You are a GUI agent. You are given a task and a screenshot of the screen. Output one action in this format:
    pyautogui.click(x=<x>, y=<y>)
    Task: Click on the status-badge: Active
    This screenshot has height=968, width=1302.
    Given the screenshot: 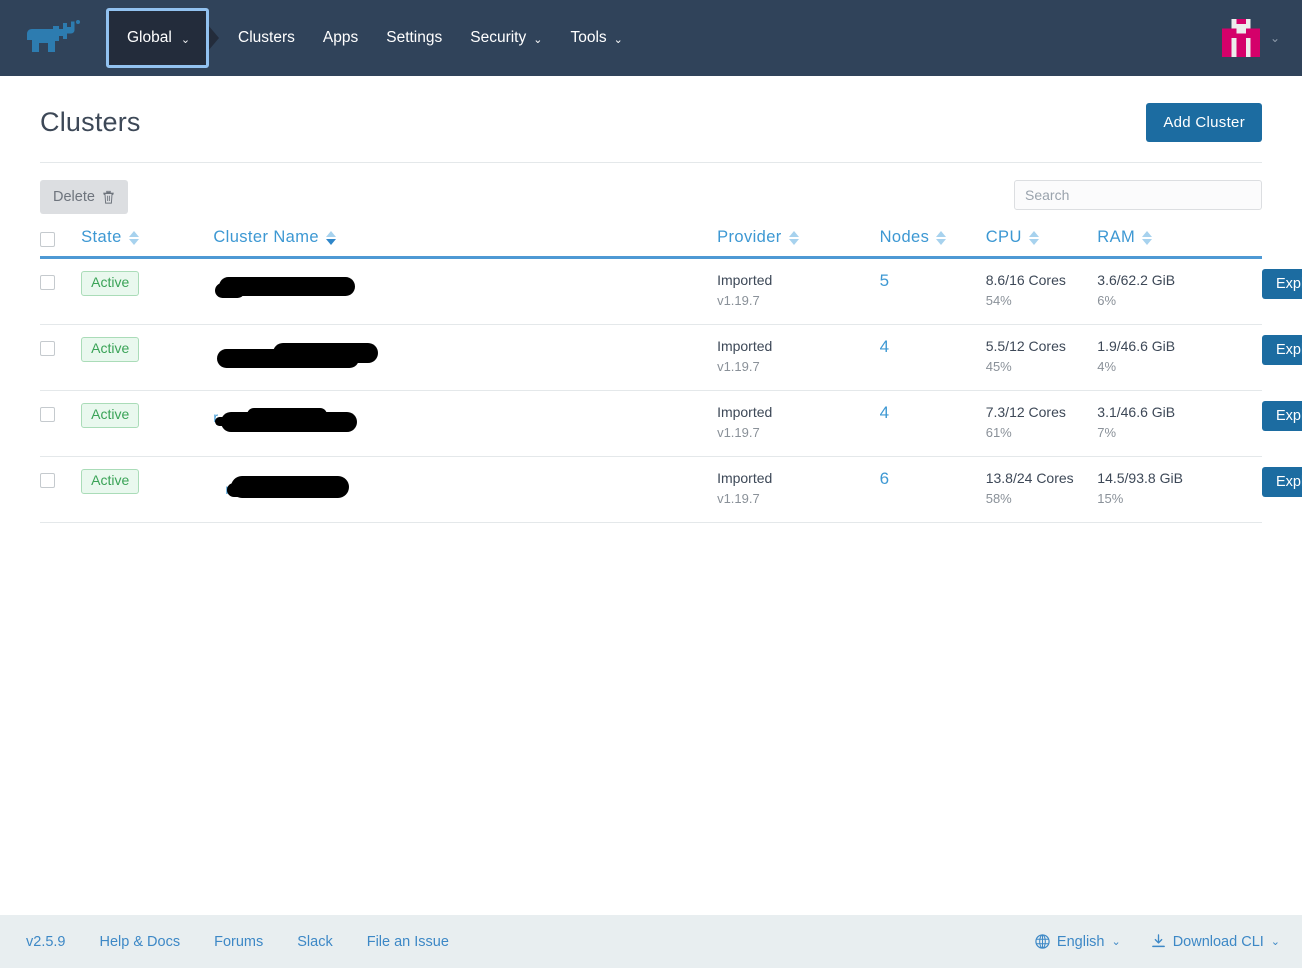 What is the action you would take?
    pyautogui.click(x=110, y=415)
    